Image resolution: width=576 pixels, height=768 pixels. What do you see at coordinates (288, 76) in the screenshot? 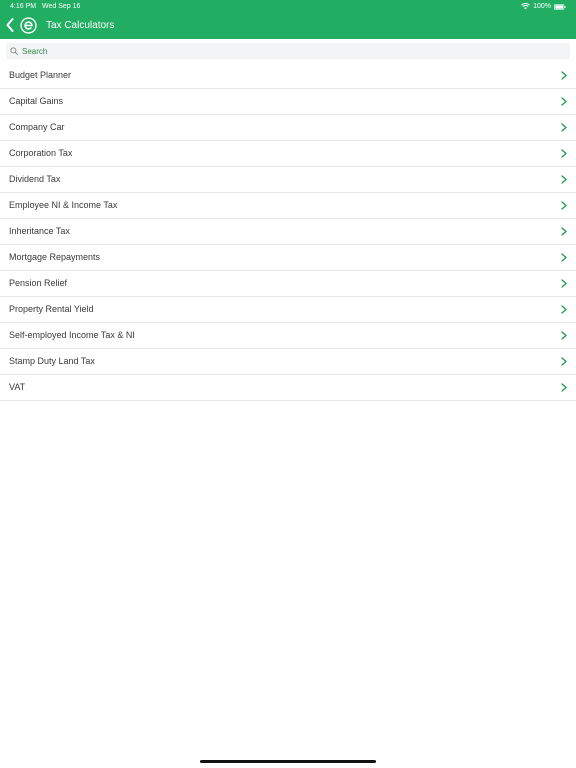
I see `list-item: Budget Planner` at bounding box center [288, 76].